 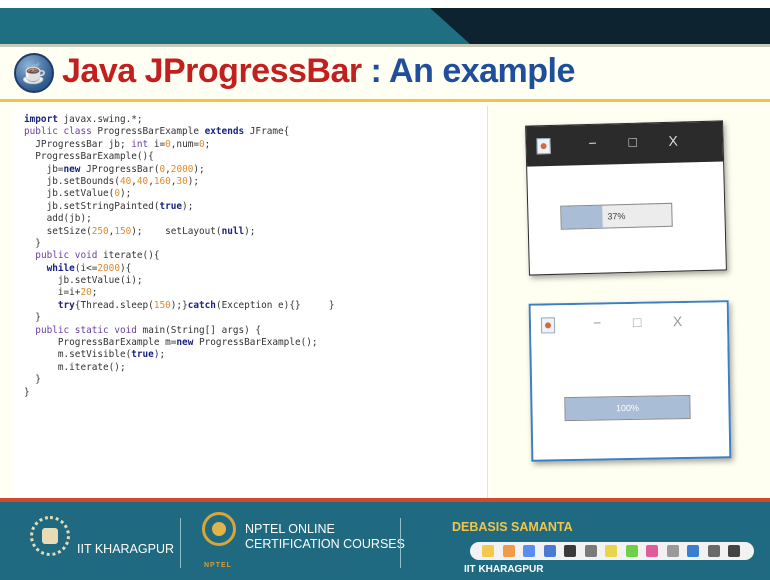 I want to click on code-token: setSize(, so click(x=58, y=231).